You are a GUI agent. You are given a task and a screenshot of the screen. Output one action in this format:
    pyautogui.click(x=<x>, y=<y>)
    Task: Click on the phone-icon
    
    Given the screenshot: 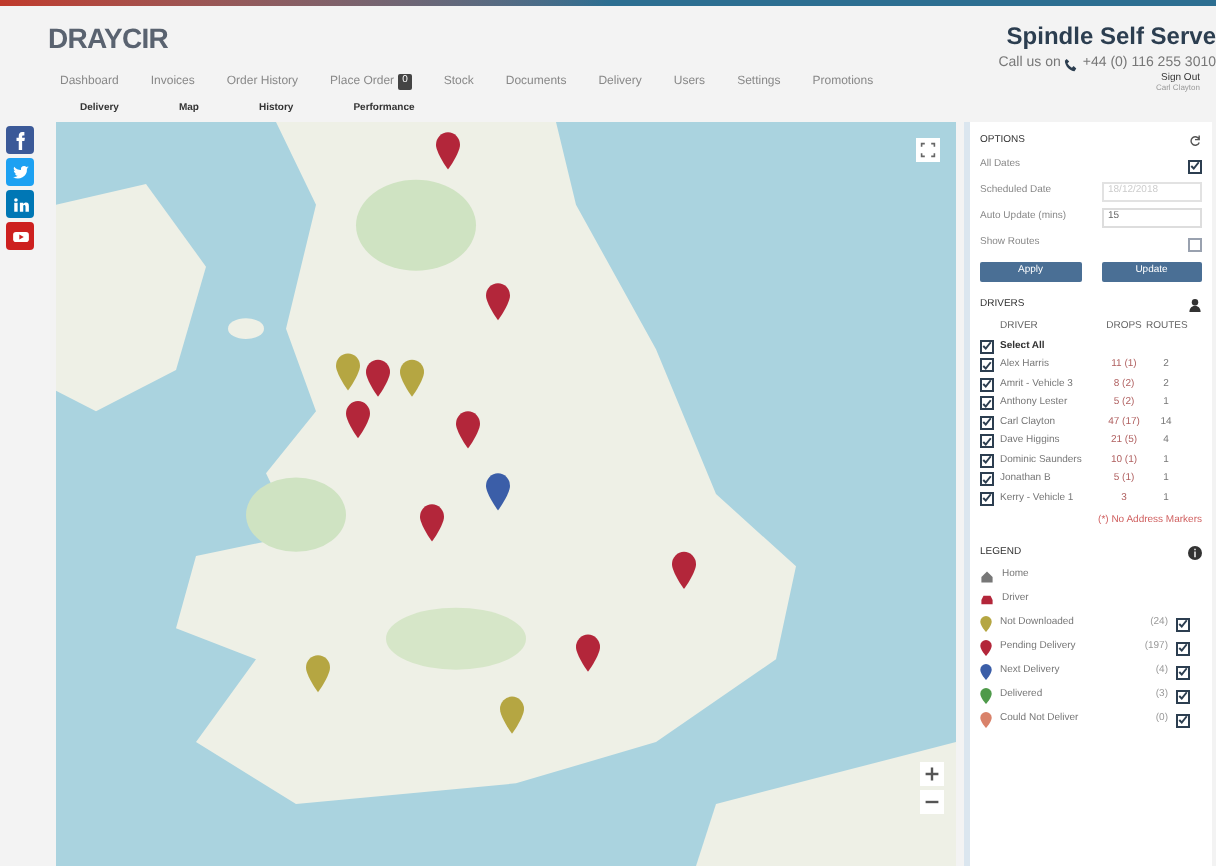 What is the action you would take?
    pyautogui.click(x=1071, y=64)
    